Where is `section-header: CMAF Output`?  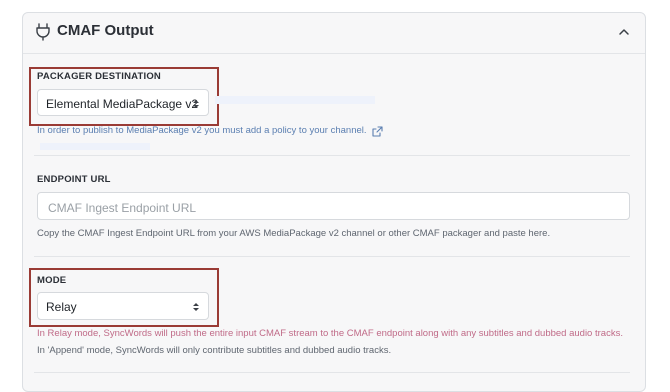
section-header: CMAF Output is located at coordinates (334, 33).